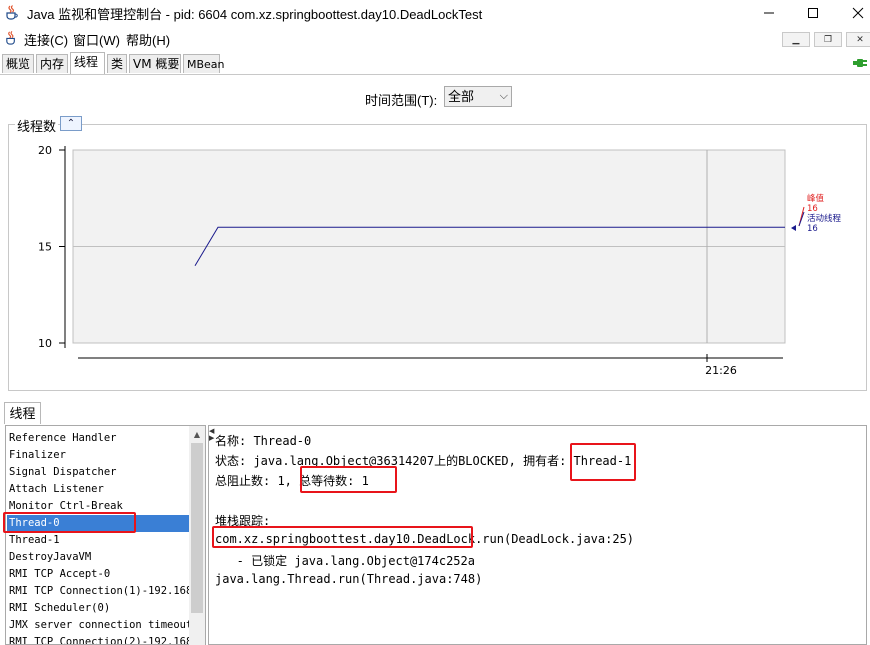  What do you see at coordinates (197, 434) in the screenshot?
I see `scroll-up-icon: ▲` at bounding box center [197, 434].